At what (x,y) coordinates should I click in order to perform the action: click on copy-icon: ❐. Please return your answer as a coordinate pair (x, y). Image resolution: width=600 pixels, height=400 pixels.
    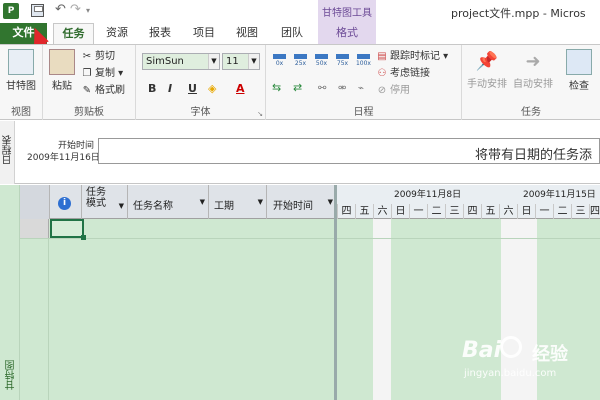
    Looking at the image, I should click on (87, 73).